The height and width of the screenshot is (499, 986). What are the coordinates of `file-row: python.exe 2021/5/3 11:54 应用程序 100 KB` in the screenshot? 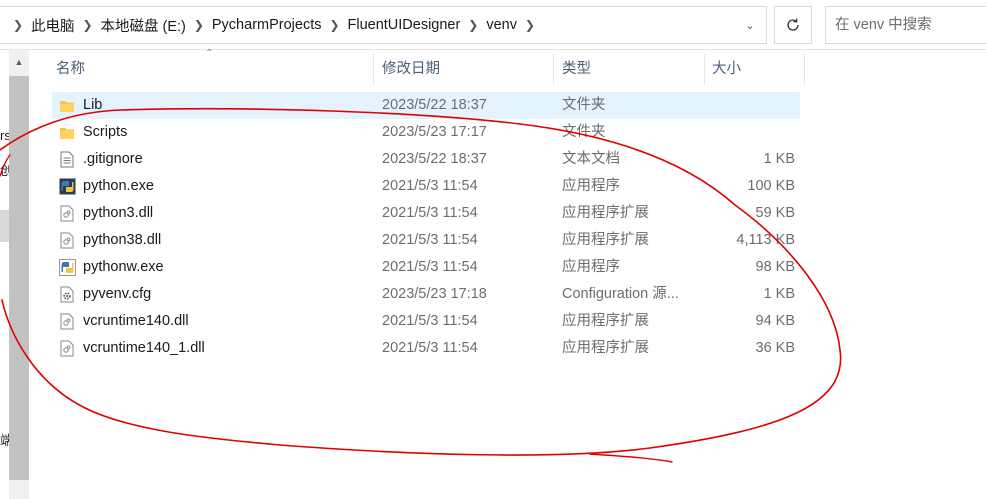 It's located at (432, 186).